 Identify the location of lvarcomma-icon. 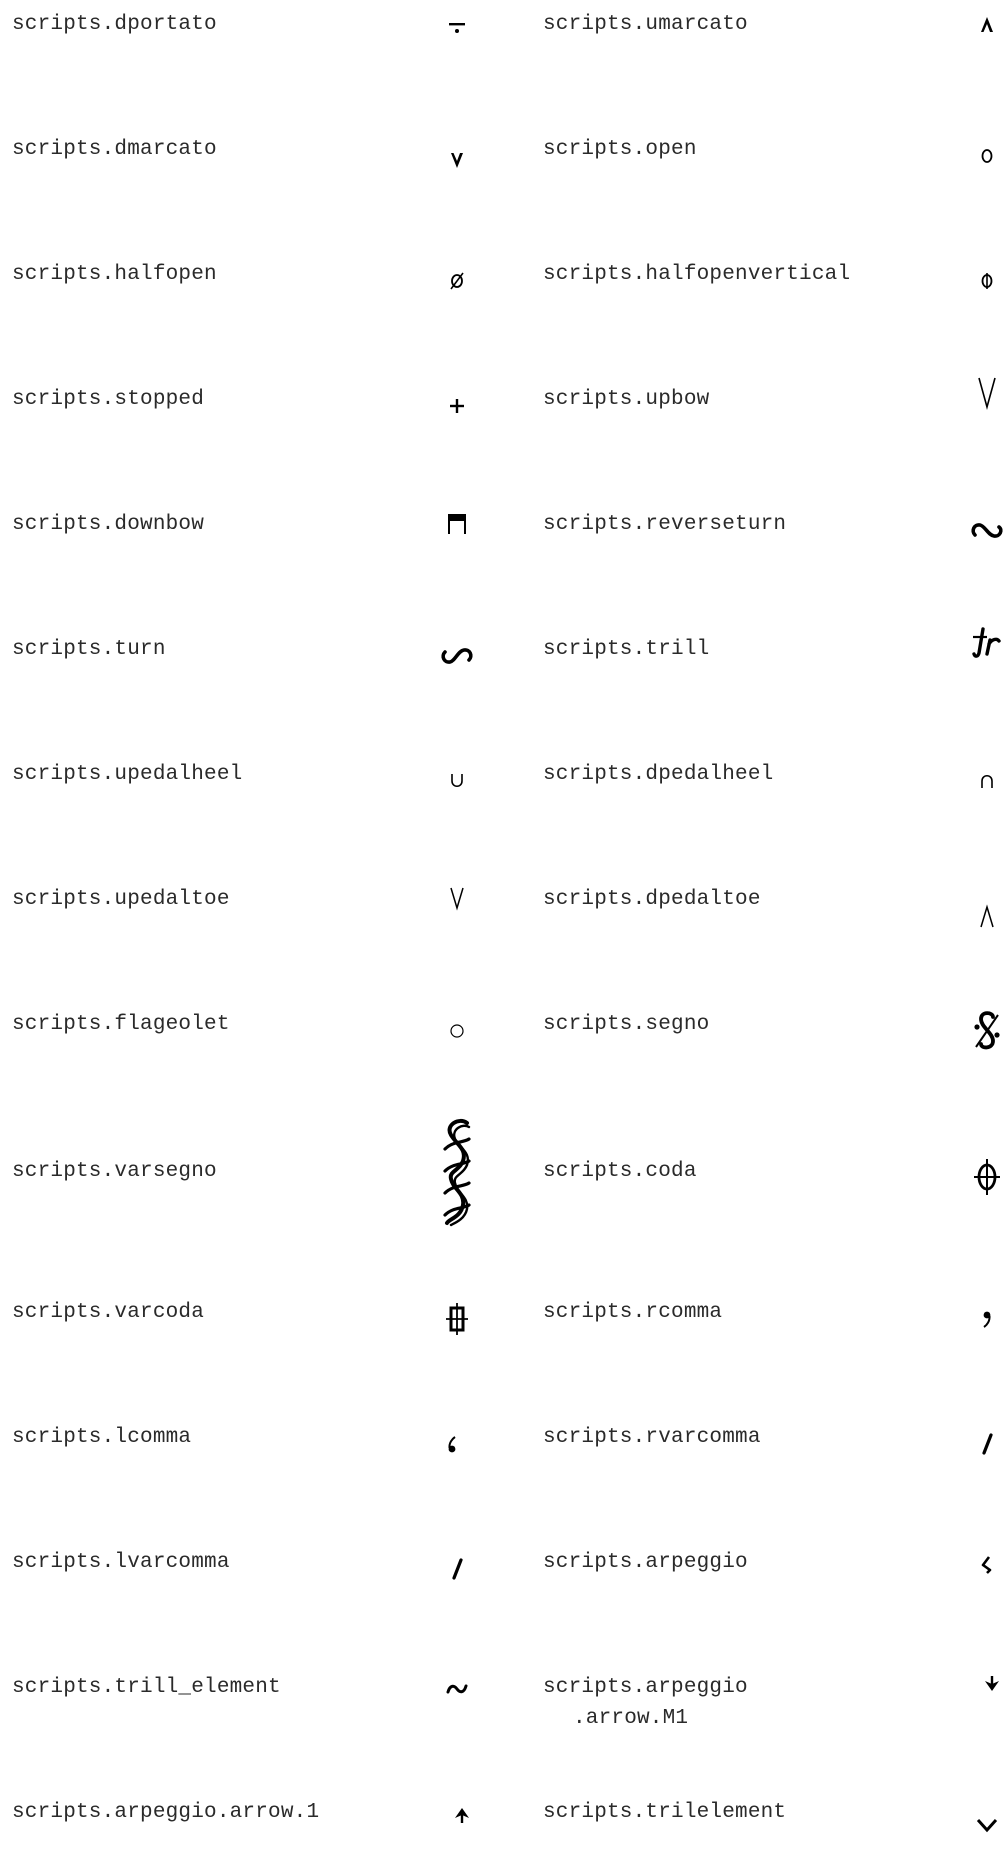
(457, 1569).